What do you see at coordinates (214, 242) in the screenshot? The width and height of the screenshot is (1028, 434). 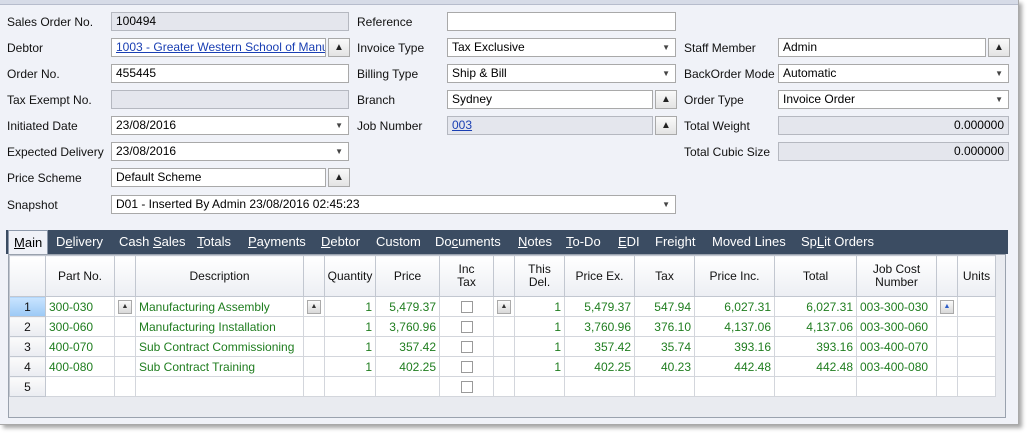 I see `tab-totals: Totals` at bounding box center [214, 242].